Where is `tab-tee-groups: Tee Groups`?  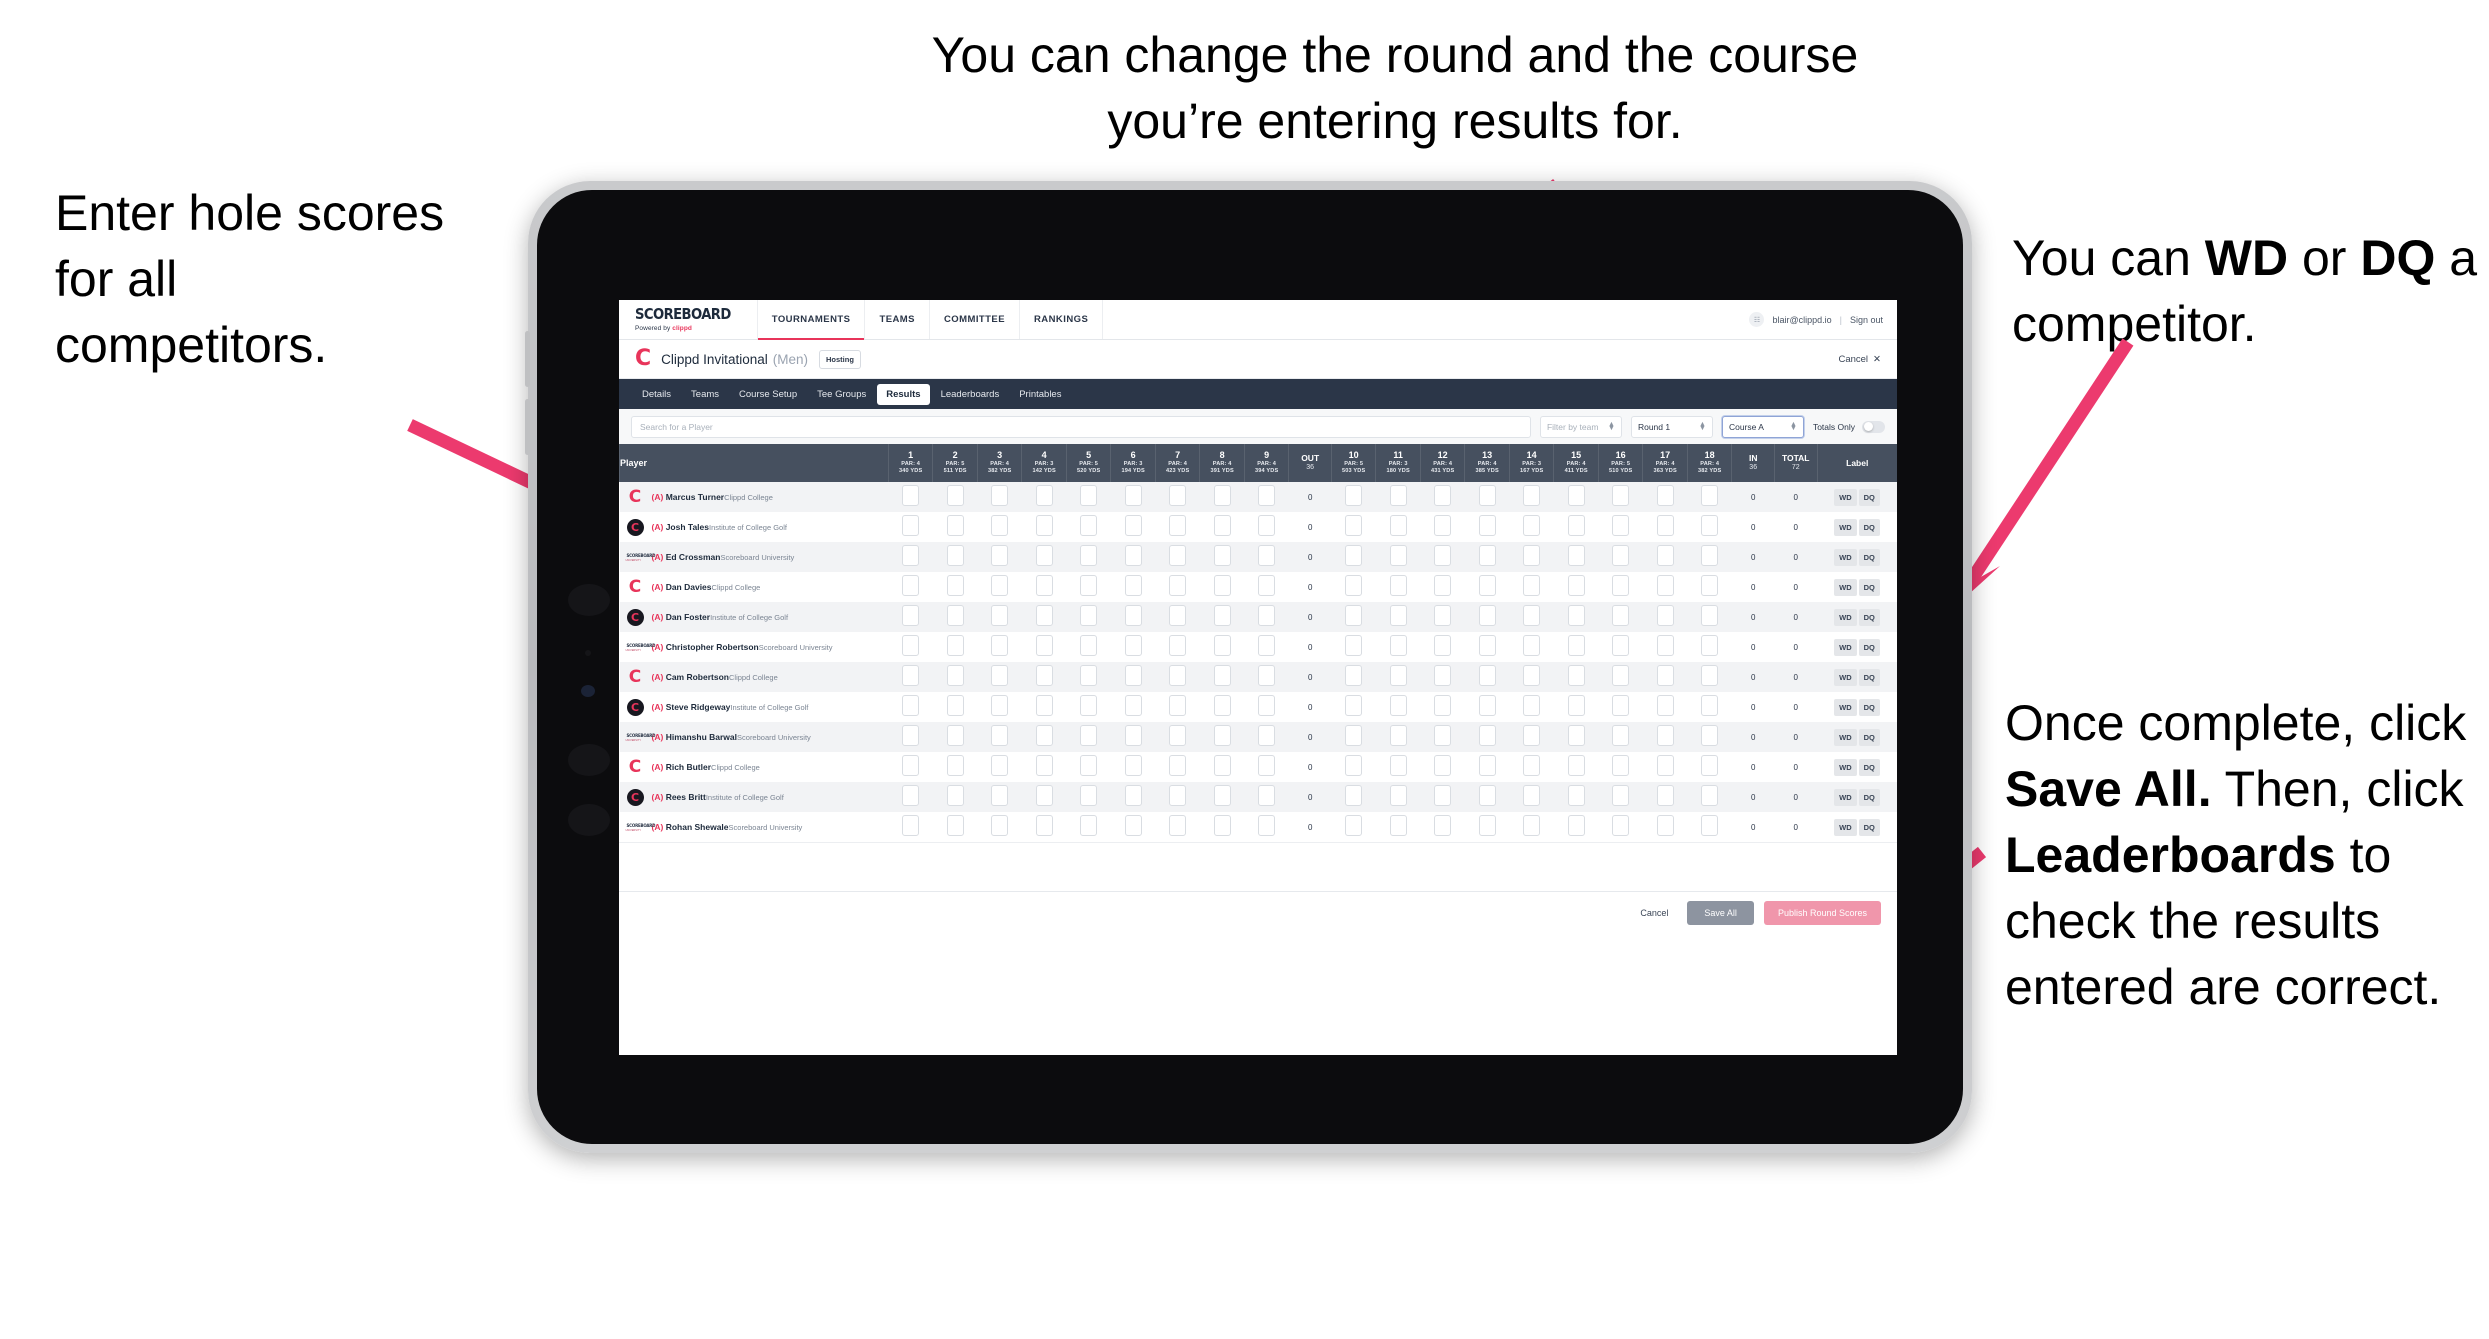
tab-tee-groups: Tee Groups is located at coordinates (841, 394).